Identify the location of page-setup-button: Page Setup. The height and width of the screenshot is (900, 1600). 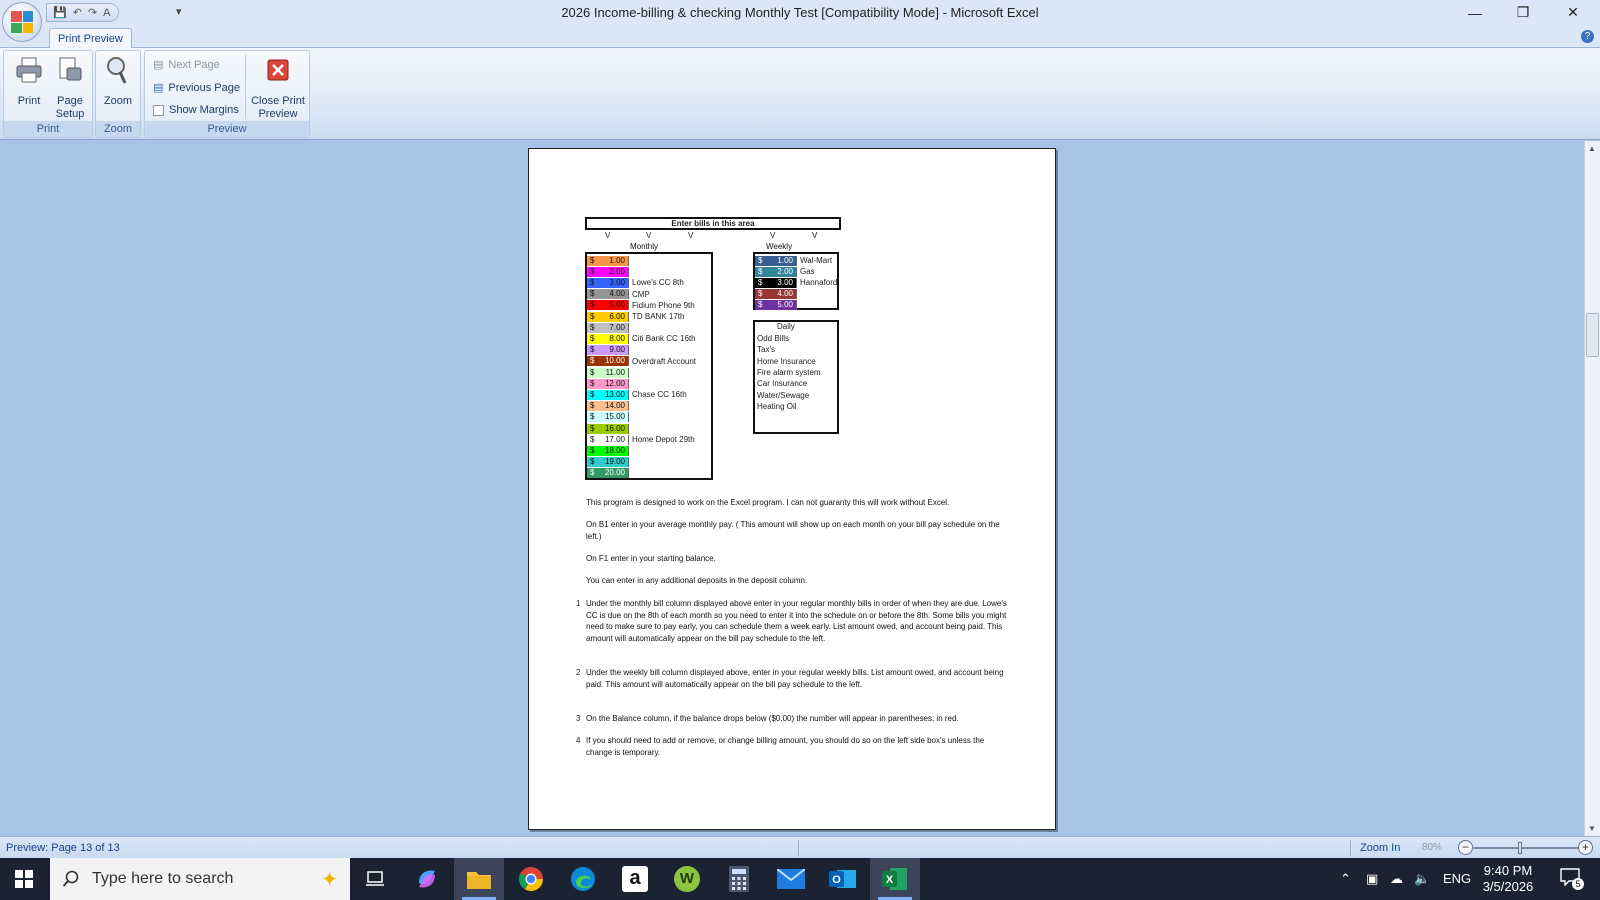
(70, 88).